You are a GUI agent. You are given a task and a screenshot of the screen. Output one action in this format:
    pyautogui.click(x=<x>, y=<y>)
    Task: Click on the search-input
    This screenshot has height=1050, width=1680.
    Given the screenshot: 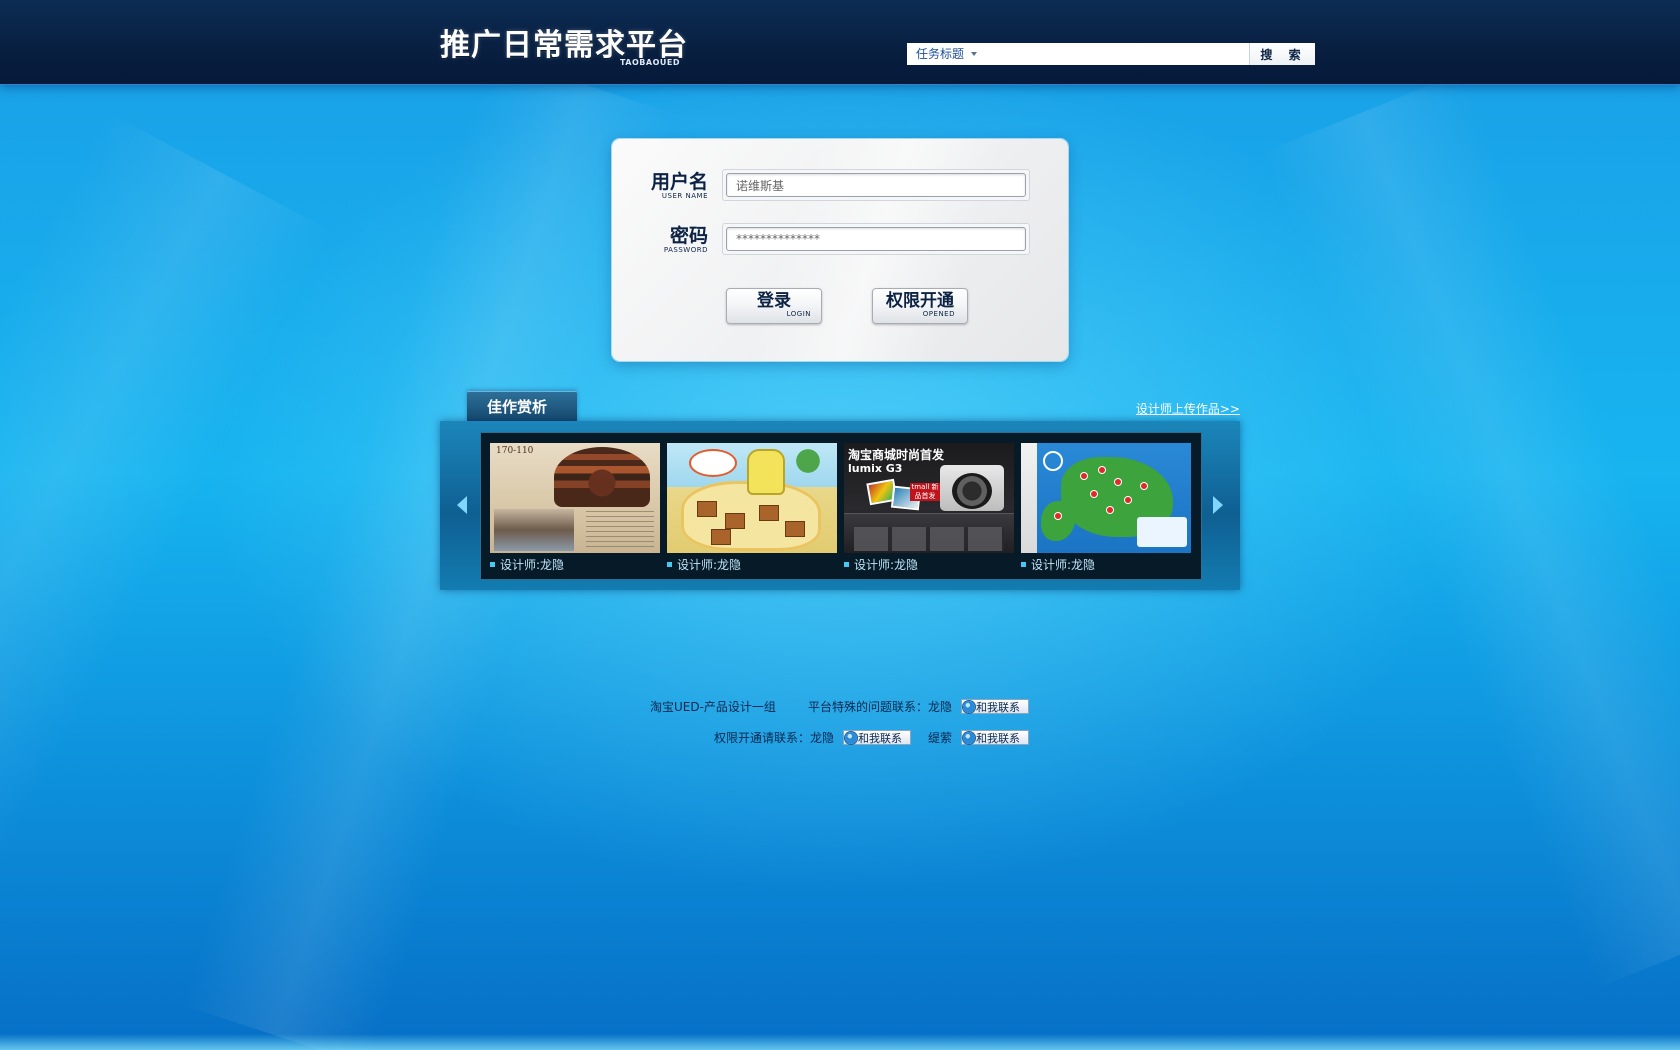 What is the action you would take?
    pyautogui.click(x=1117, y=54)
    